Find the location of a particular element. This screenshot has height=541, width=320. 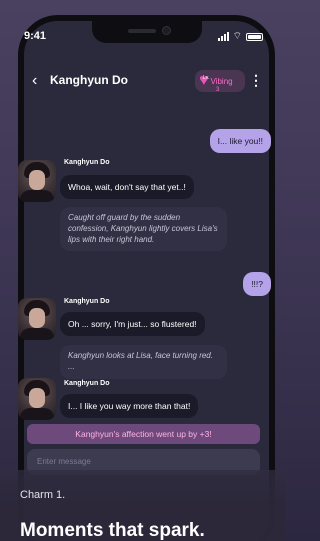

vibe-level-number: 3 is located at coordinates (218, 90).